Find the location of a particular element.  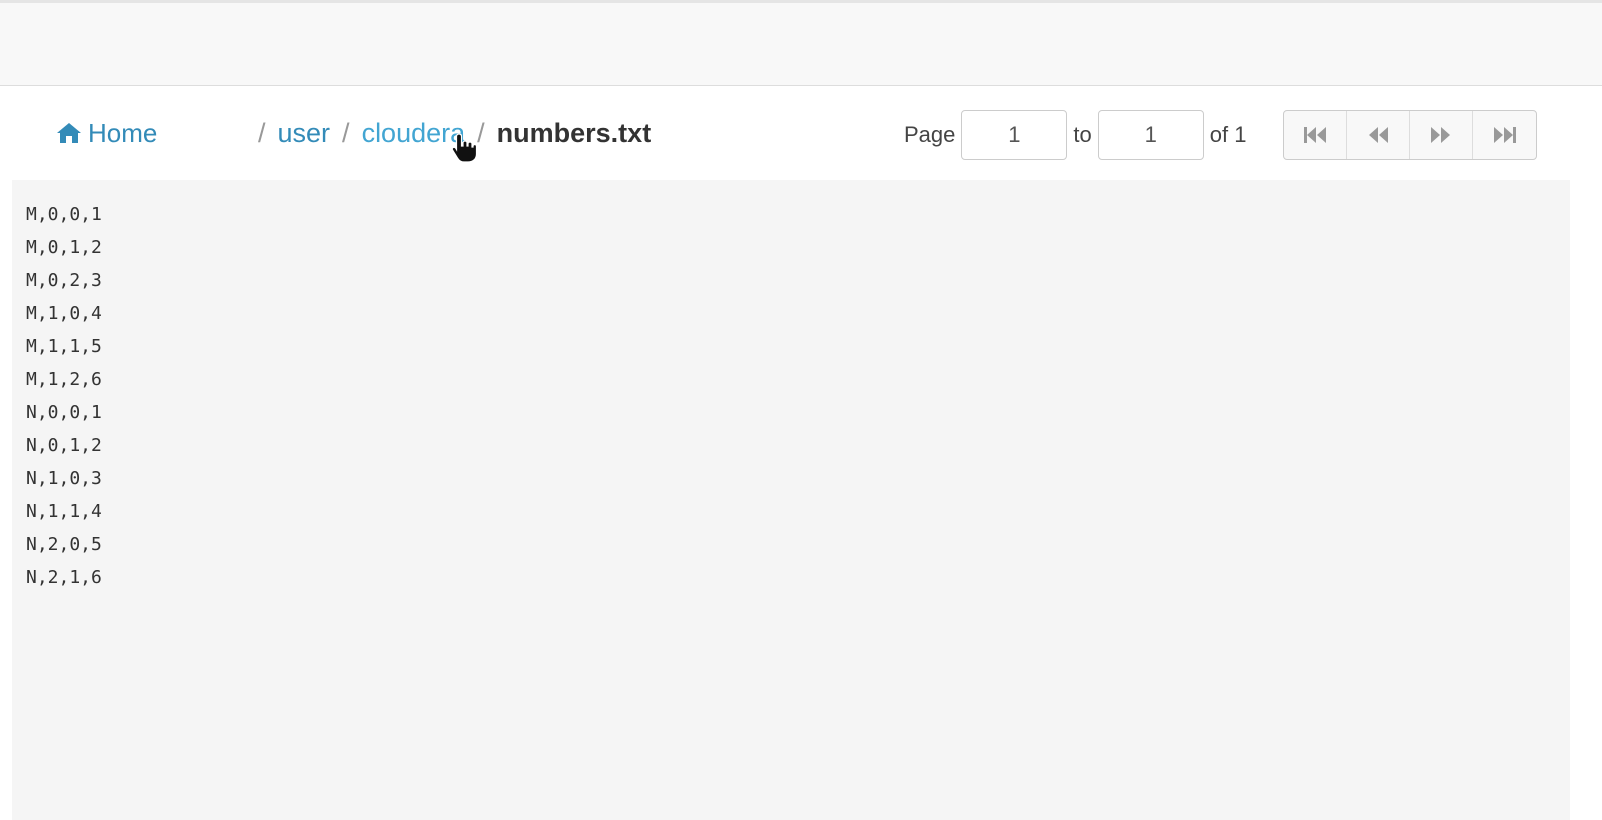

page-to-input is located at coordinates (1150, 135).